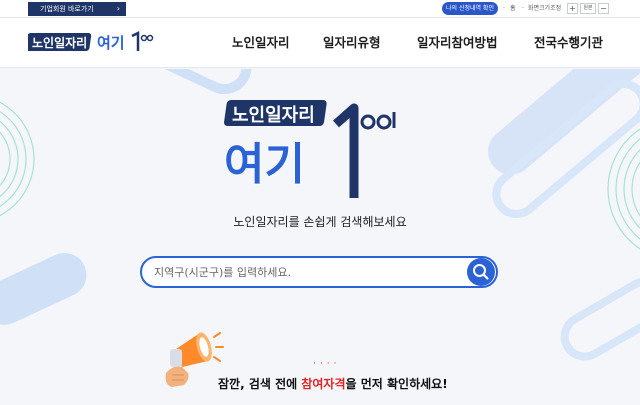 This screenshot has width=640, height=405. I want to click on search-button, so click(481, 272).